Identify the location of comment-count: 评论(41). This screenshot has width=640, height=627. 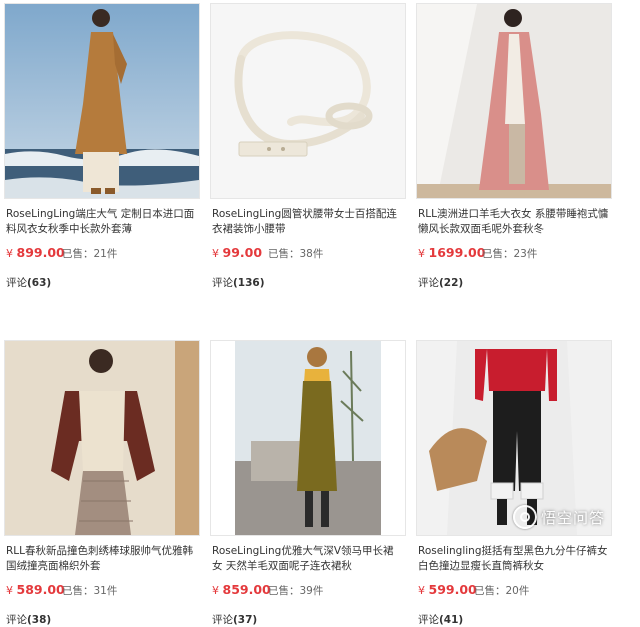
(440, 619).